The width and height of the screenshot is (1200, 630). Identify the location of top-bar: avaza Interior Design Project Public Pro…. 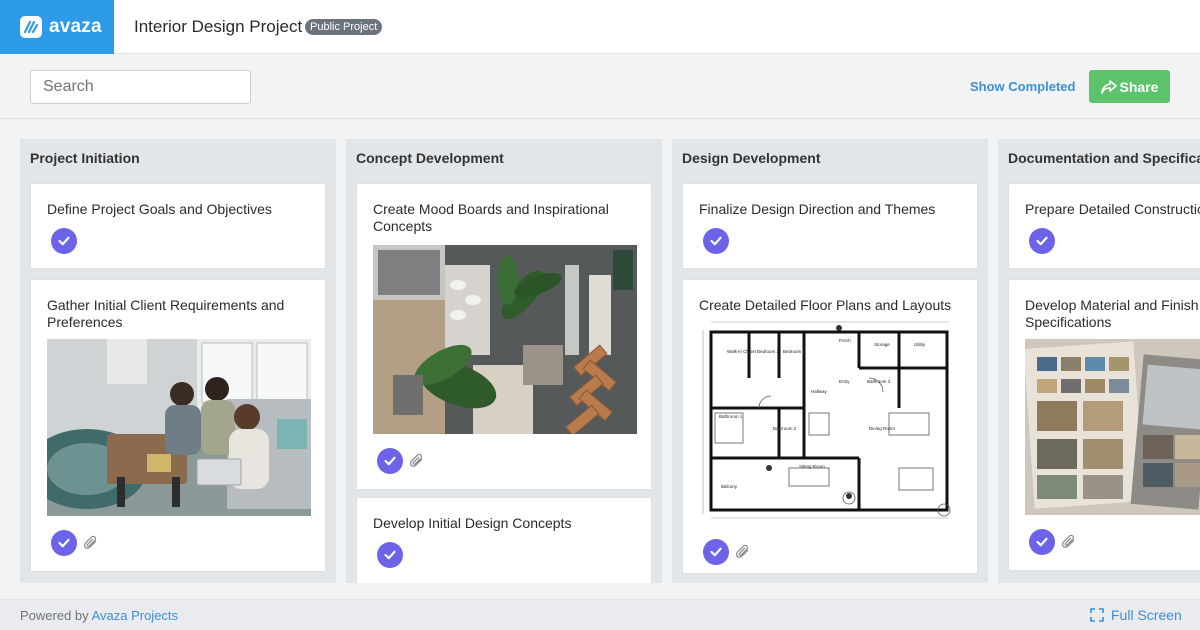
(600, 27).